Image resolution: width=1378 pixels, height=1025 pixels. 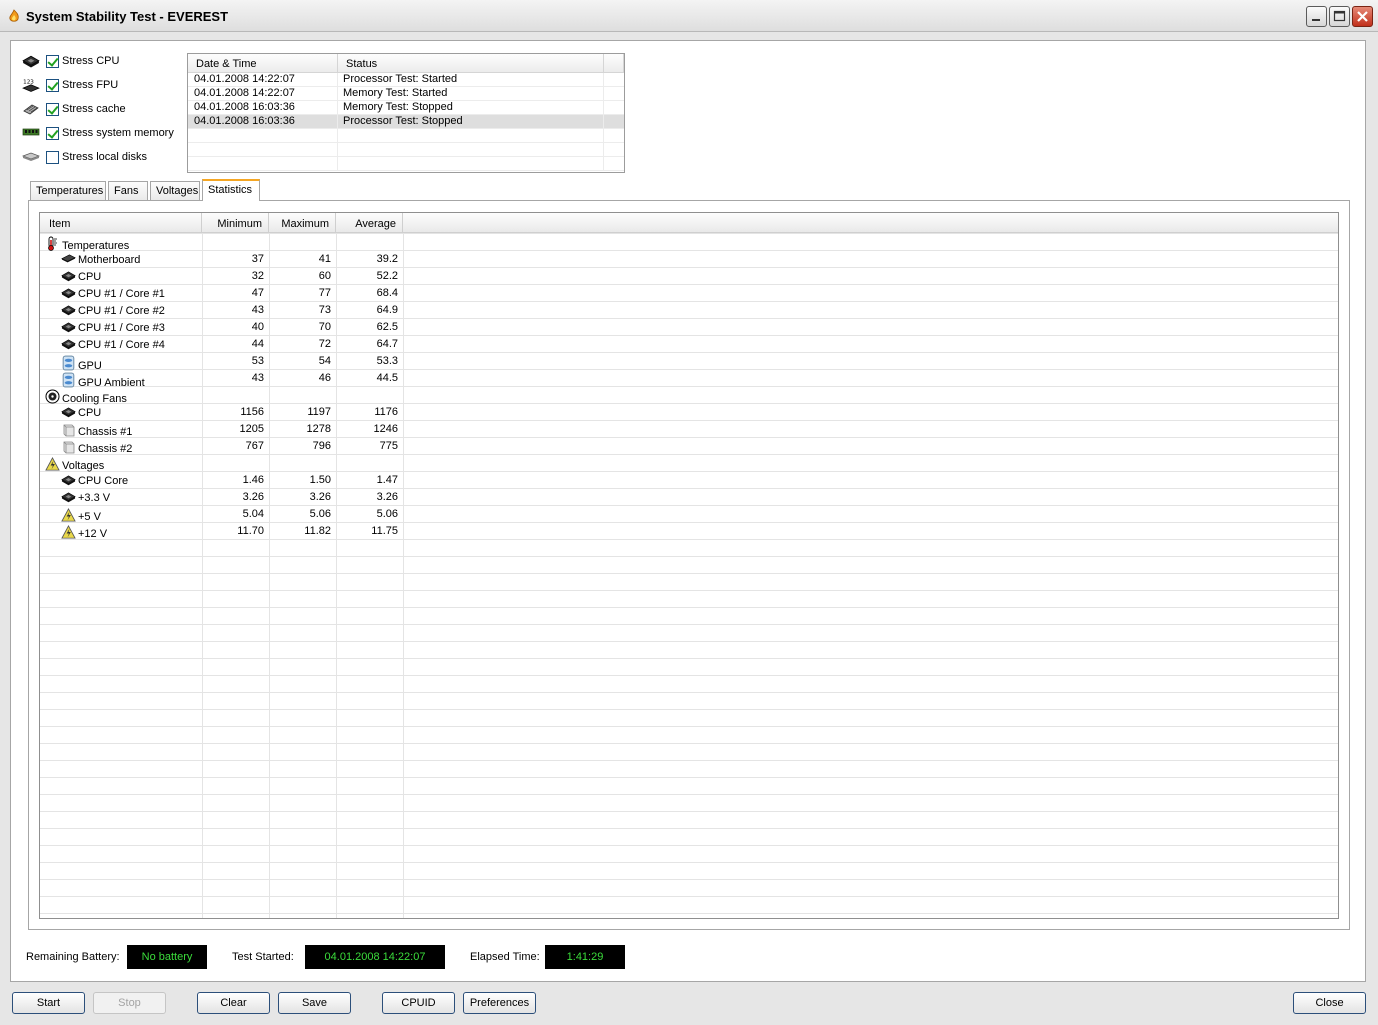 What do you see at coordinates (689, 514) in the screenshot?
I see `stats-row: +5 V 5.04 5.06 5.06` at bounding box center [689, 514].